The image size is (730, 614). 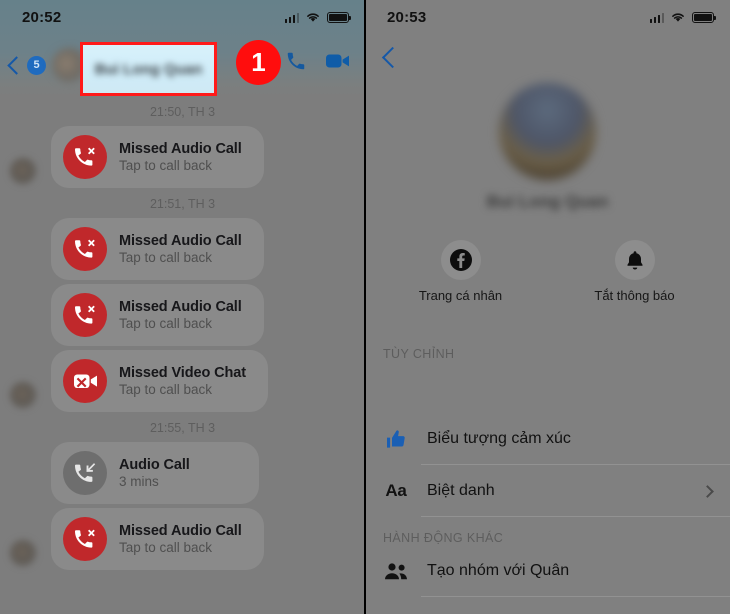 I want to click on action-label: Trang cá nhân, so click(x=460, y=295).